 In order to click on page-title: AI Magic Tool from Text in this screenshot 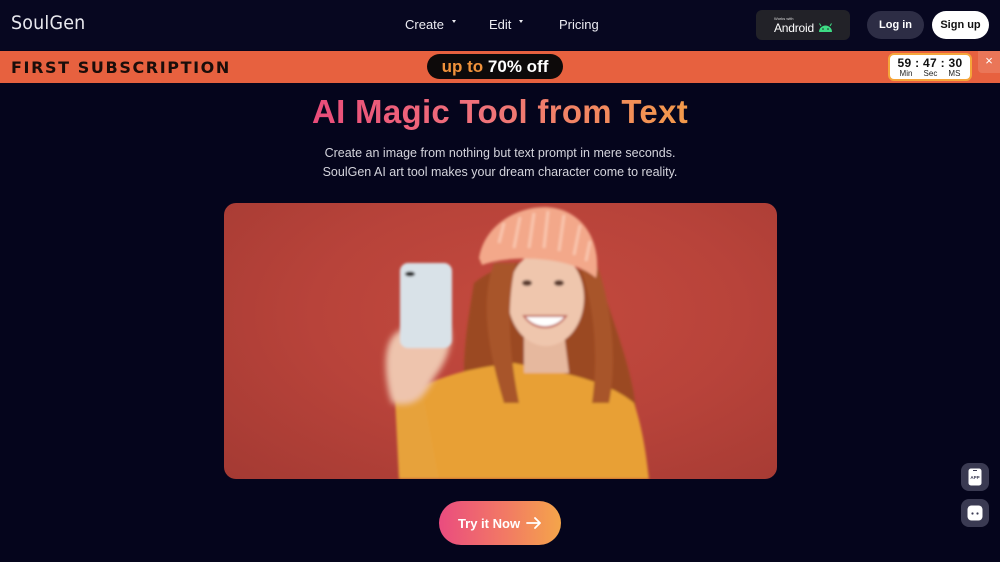, I will do `click(500, 112)`.